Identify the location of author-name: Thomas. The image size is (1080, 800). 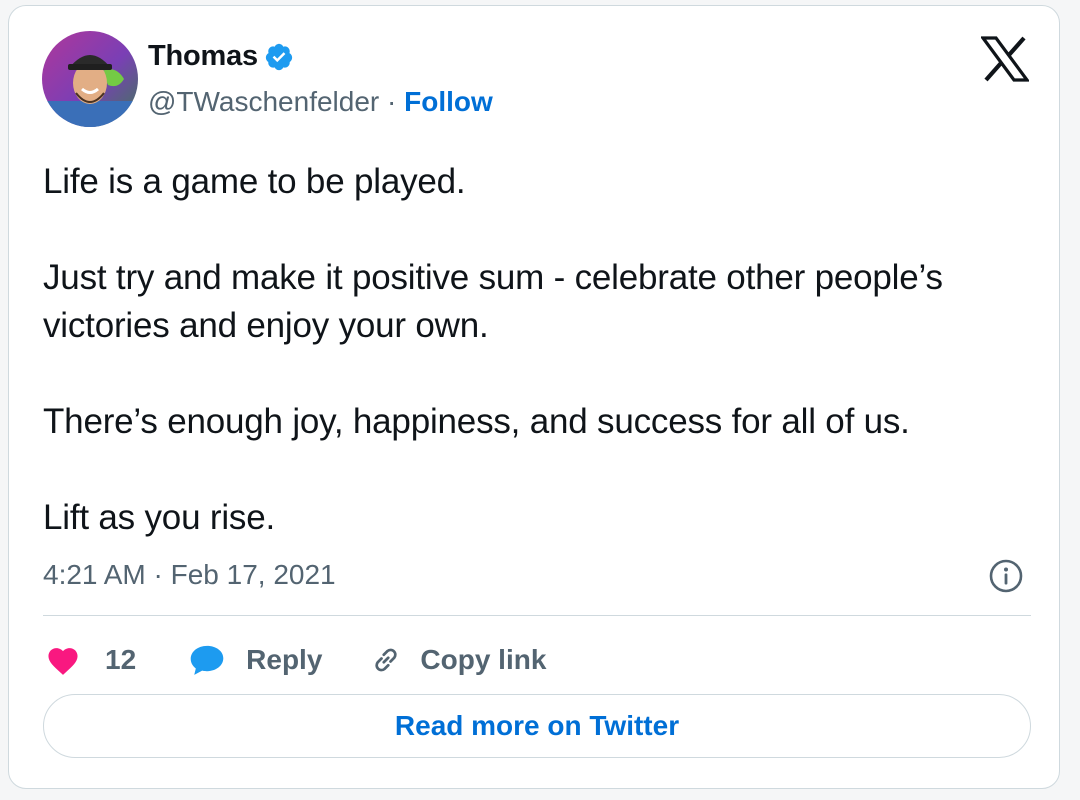
(203, 56).